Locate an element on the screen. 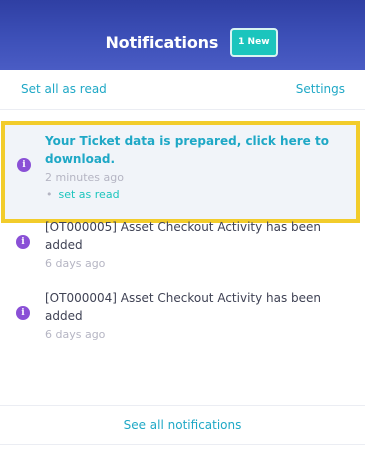  see-all-notifications-link: See all notifications is located at coordinates (183, 425).